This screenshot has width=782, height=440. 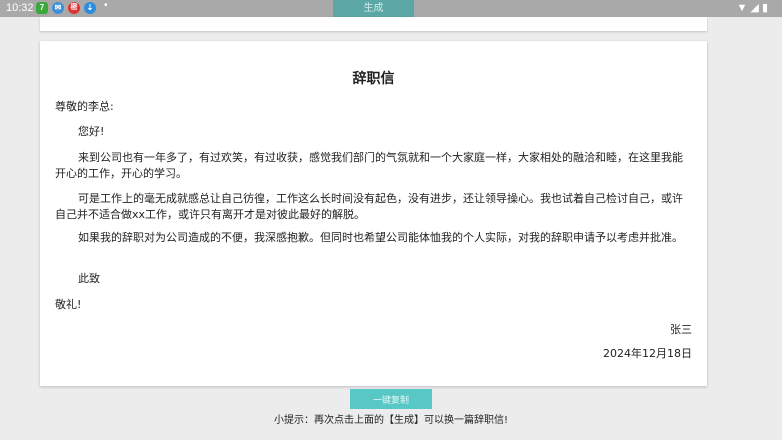 What do you see at coordinates (74, 8) in the screenshot?
I see `red-app-icon: 密` at bounding box center [74, 8].